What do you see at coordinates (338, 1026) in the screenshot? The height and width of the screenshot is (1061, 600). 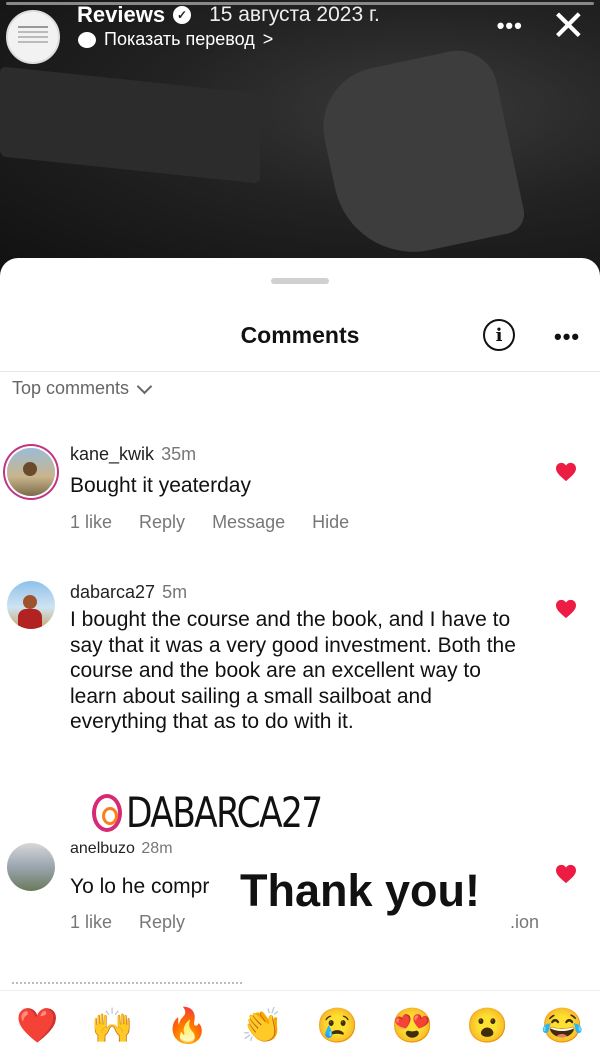 I see `crying-face-emoji-icon: 😢` at bounding box center [338, 1026].